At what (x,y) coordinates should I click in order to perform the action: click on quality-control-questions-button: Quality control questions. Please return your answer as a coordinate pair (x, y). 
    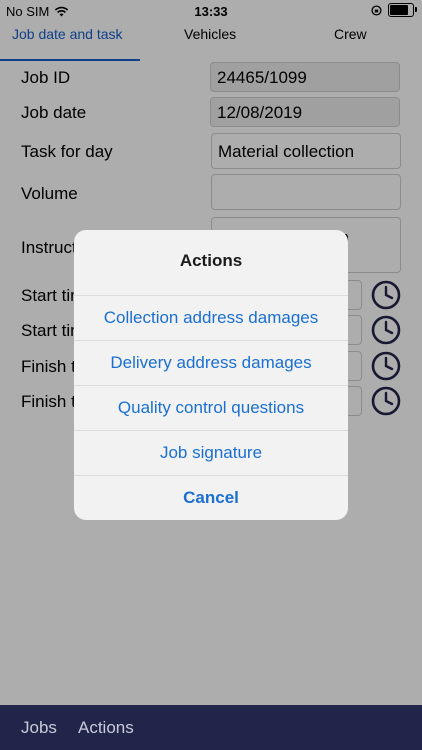
    Looking at the image, I should click on (211, 407).